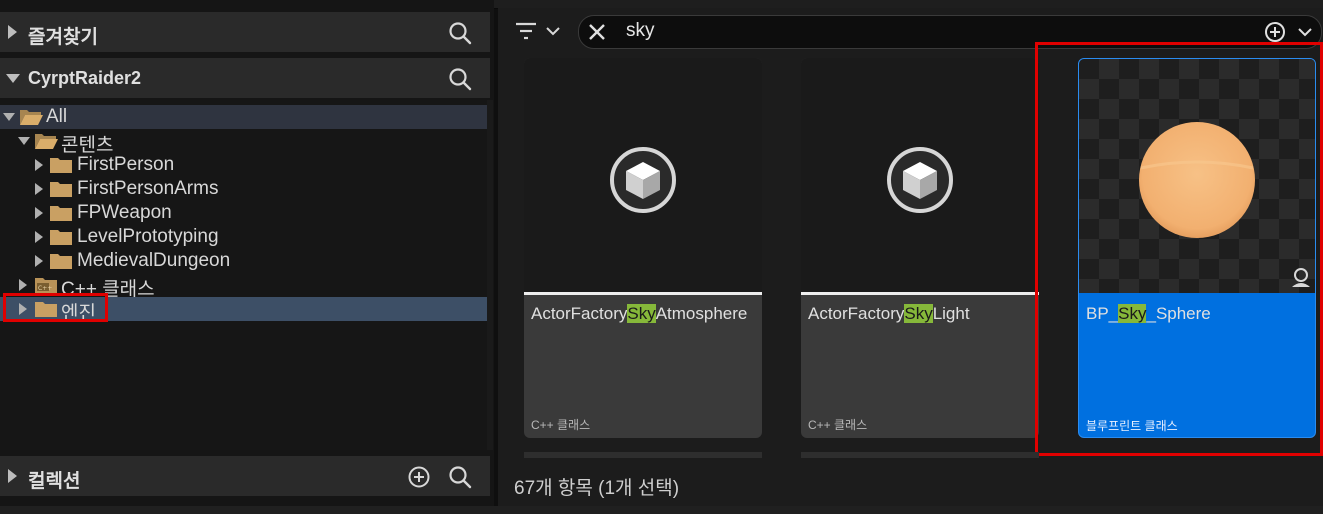 Image resolution: width=1323 pixels, height=514 pixels. I want to click on tree-item-medievaldungeon: MedievalDungeon, so click(244, 261).